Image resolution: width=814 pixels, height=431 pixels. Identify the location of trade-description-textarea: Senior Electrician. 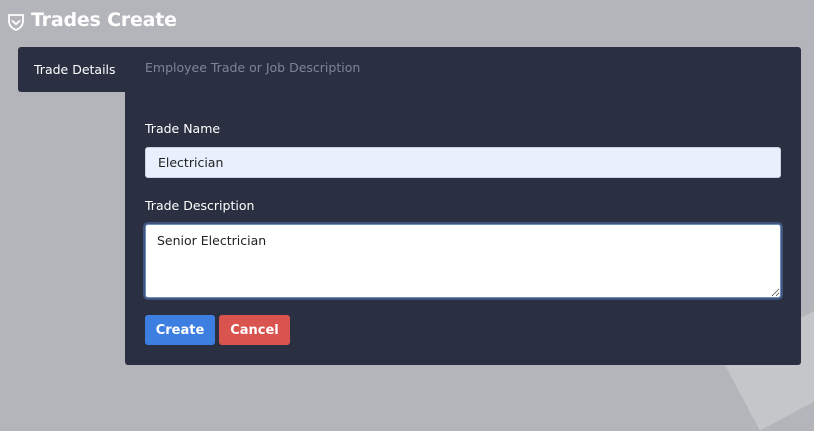
(463, 261).